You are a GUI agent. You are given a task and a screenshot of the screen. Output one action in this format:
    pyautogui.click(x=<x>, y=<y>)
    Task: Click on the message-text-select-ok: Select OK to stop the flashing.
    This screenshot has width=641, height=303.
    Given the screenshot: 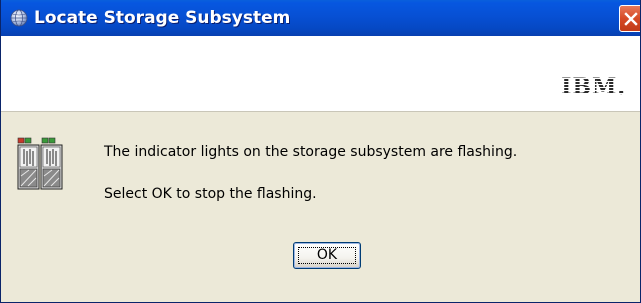 What is the action you would take?
    pyautogui.click(x=210, y=194)
    